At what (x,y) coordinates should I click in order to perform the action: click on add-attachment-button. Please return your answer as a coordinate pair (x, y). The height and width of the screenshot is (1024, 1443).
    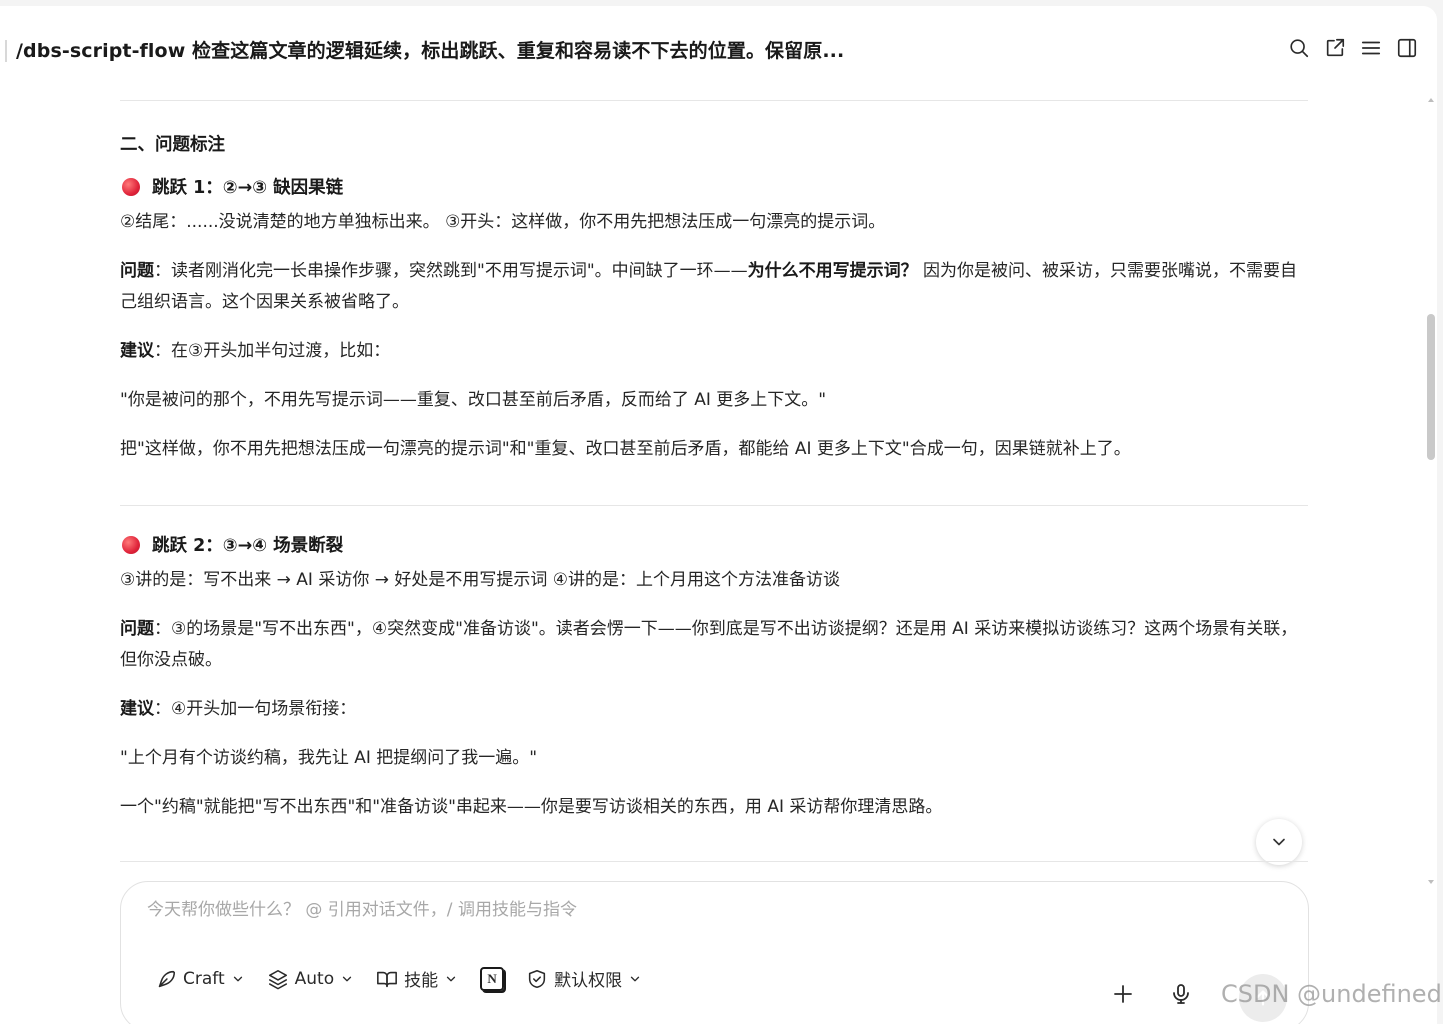
    Looking at the image, I should click on (1123, 994).